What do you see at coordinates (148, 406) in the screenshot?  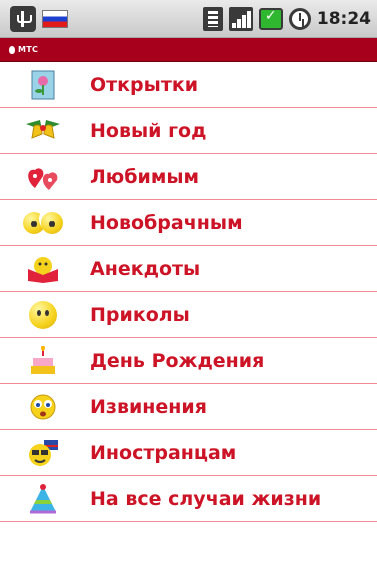 I see `list-item-label: Извинения` at bounding box center [148, 406].